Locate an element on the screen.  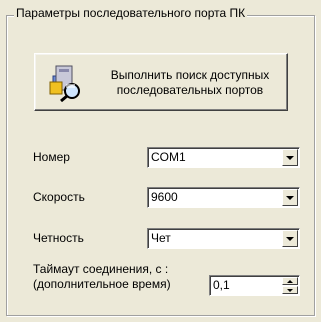
parity-label: Четность is located at coordinates (58, 238).